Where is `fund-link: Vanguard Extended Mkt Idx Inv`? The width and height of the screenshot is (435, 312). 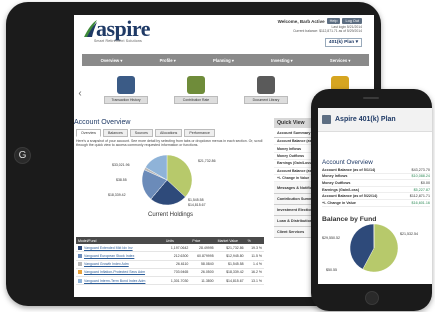
fund-link: Vanguard Extended Mkt Idx Inv is located at coordinates (120, 248).